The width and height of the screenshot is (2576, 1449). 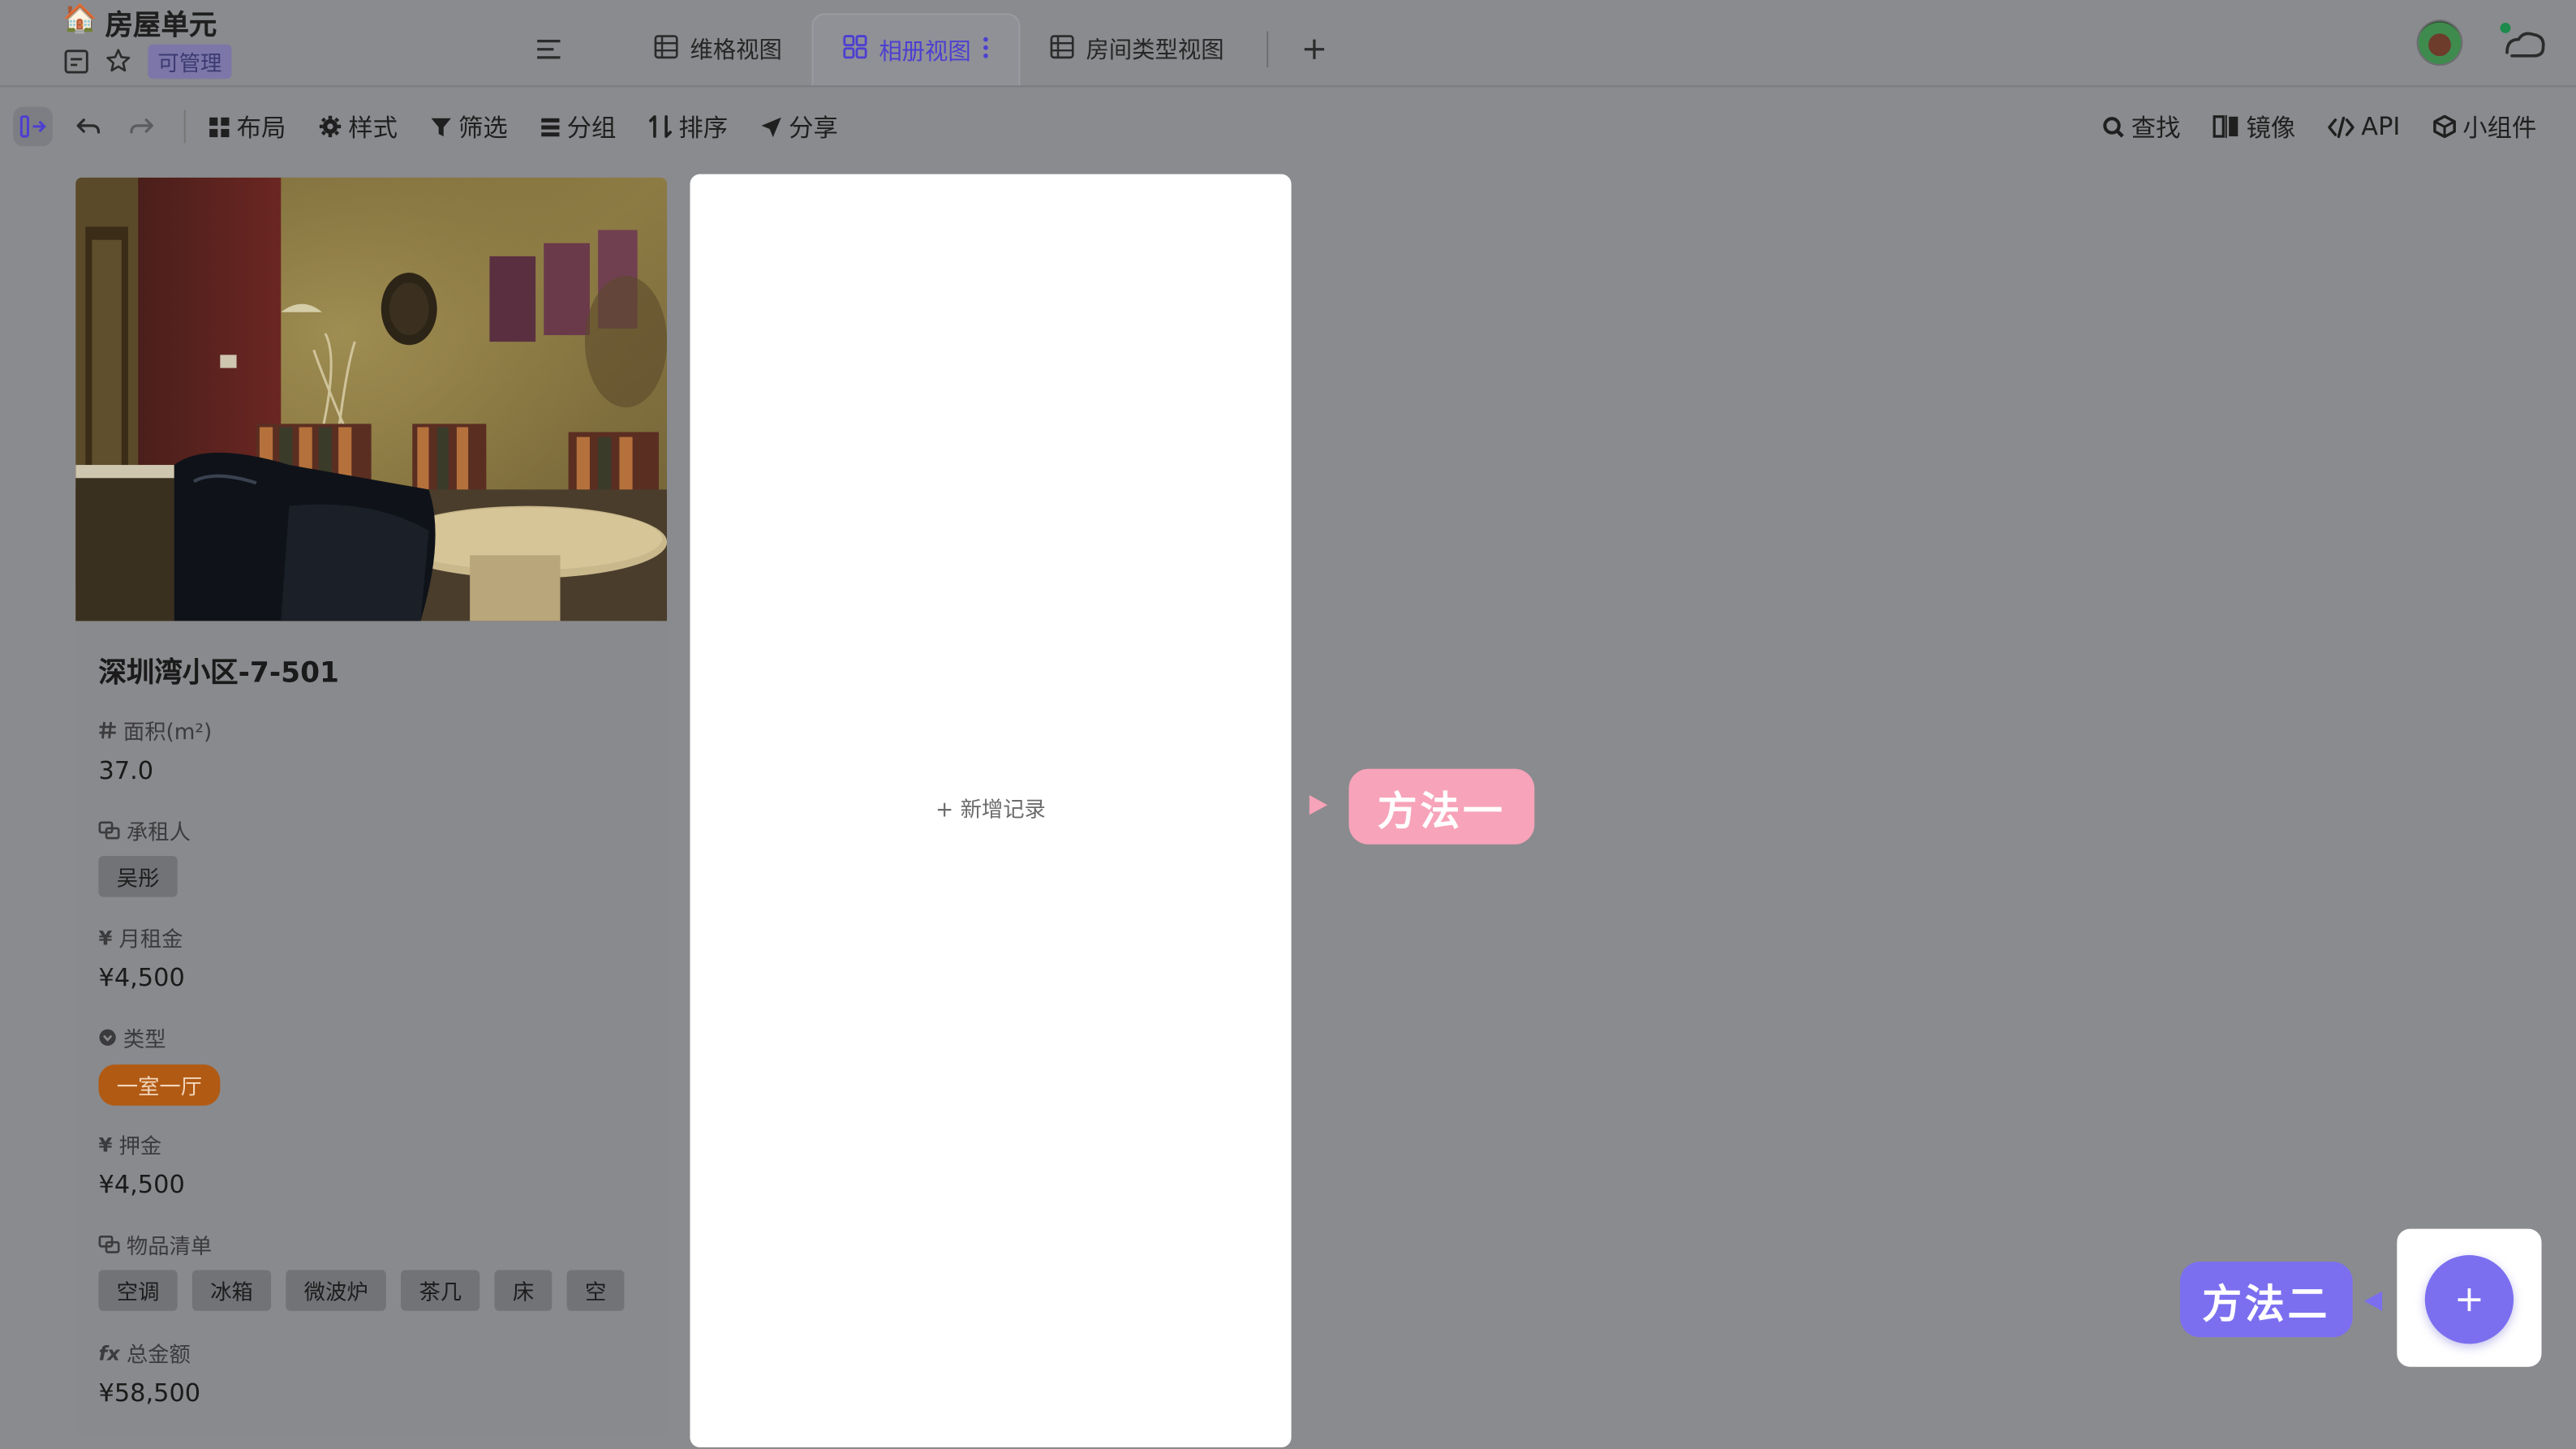 What do you see at coordinates (591, 127) in the screenshot?
I see `group-label: 分组` at bounding box center [591, 127].